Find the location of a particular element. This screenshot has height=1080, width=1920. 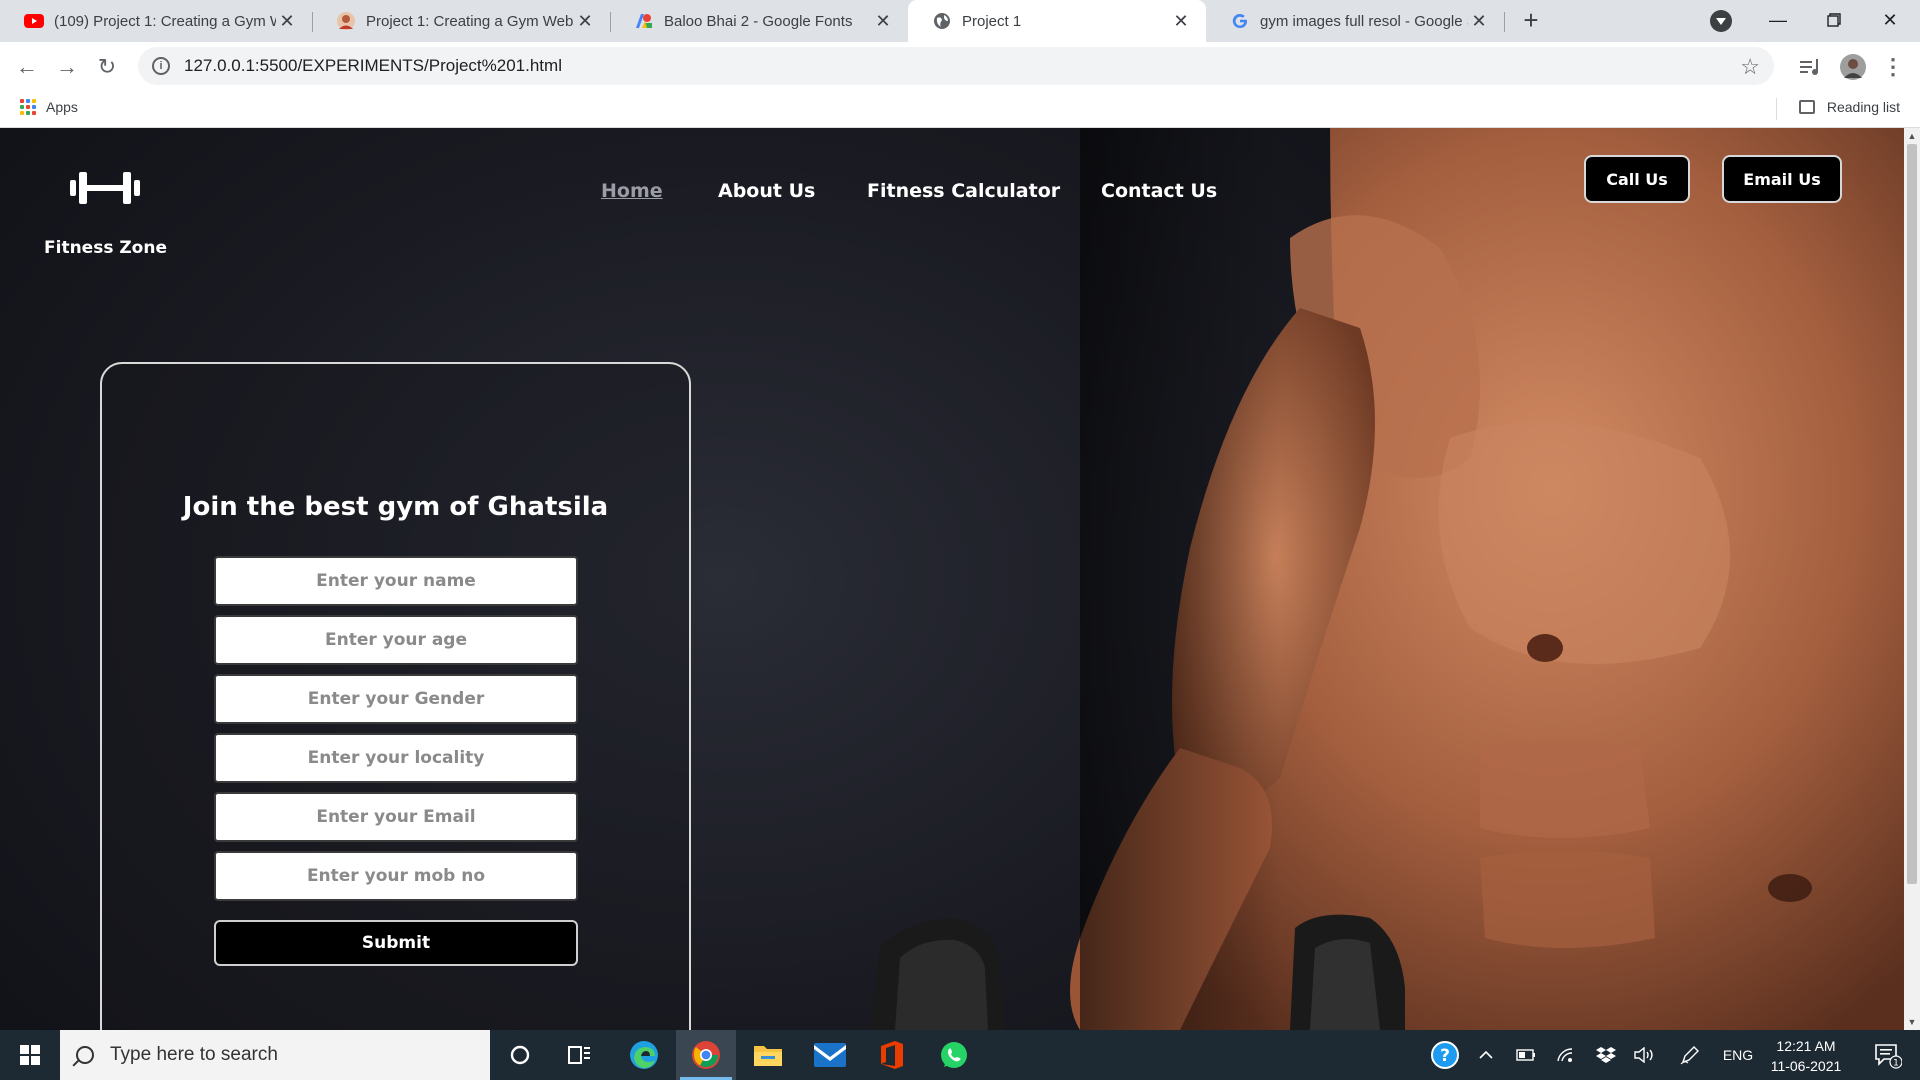

gender-input is located at coordinates (396, 699).